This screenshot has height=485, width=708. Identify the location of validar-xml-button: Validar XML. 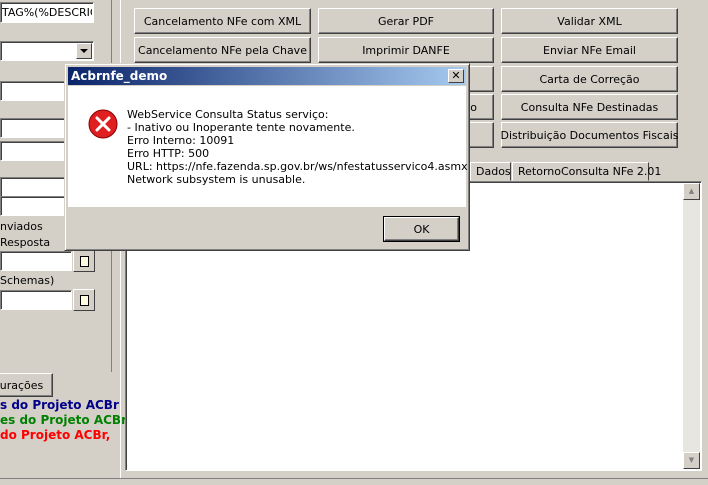
(589, 21).